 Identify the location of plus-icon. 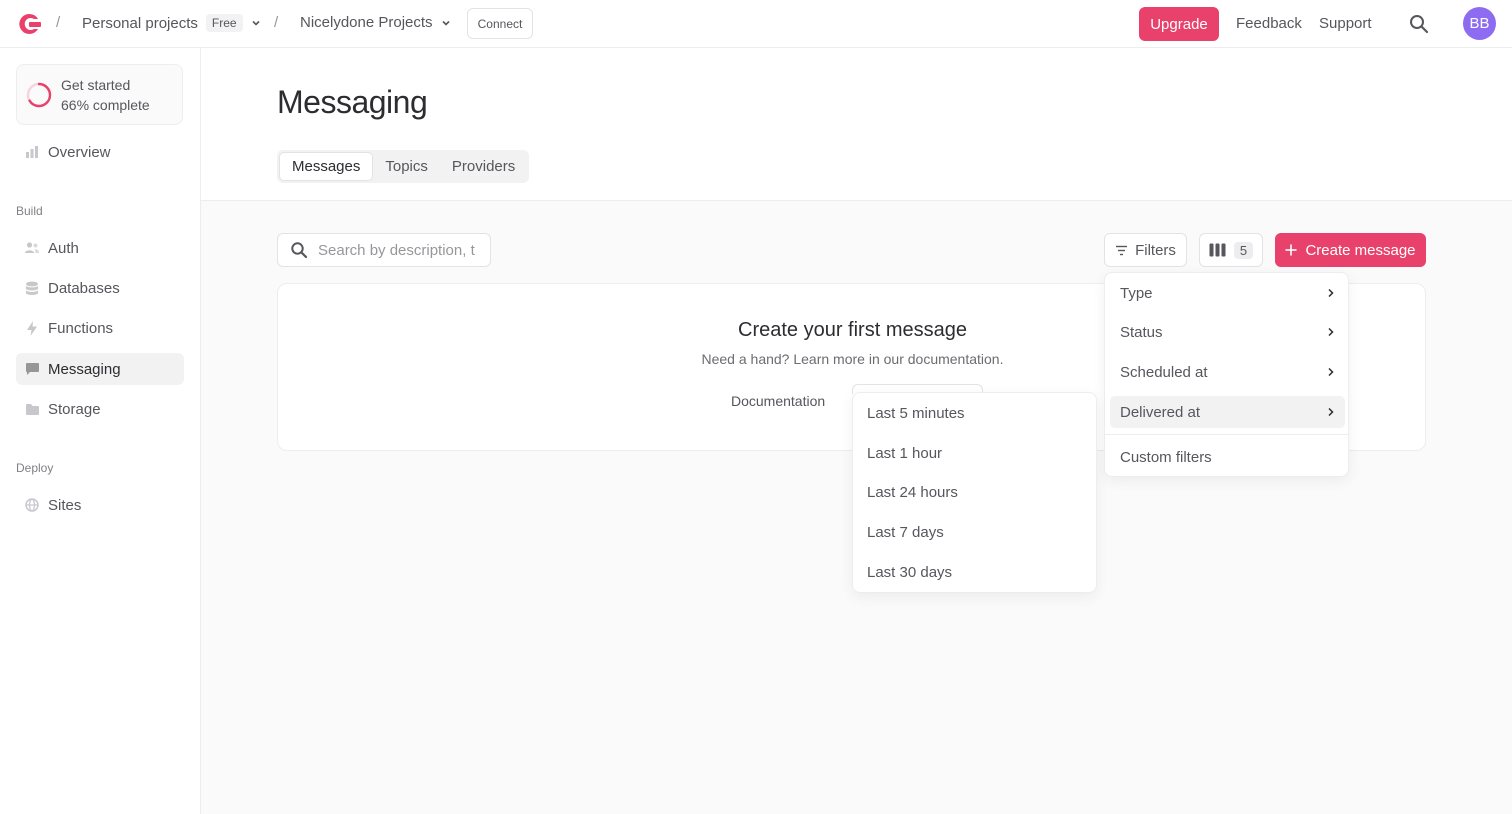
(1291, 250).